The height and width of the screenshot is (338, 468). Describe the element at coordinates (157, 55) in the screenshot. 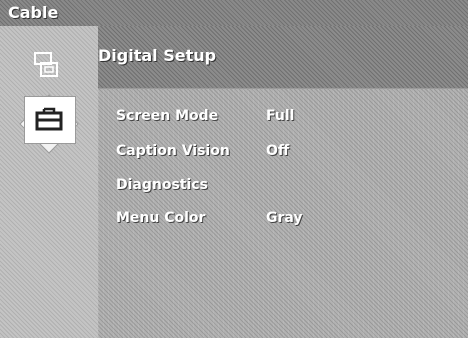

I see `section-title: Digital Setup` at that location.